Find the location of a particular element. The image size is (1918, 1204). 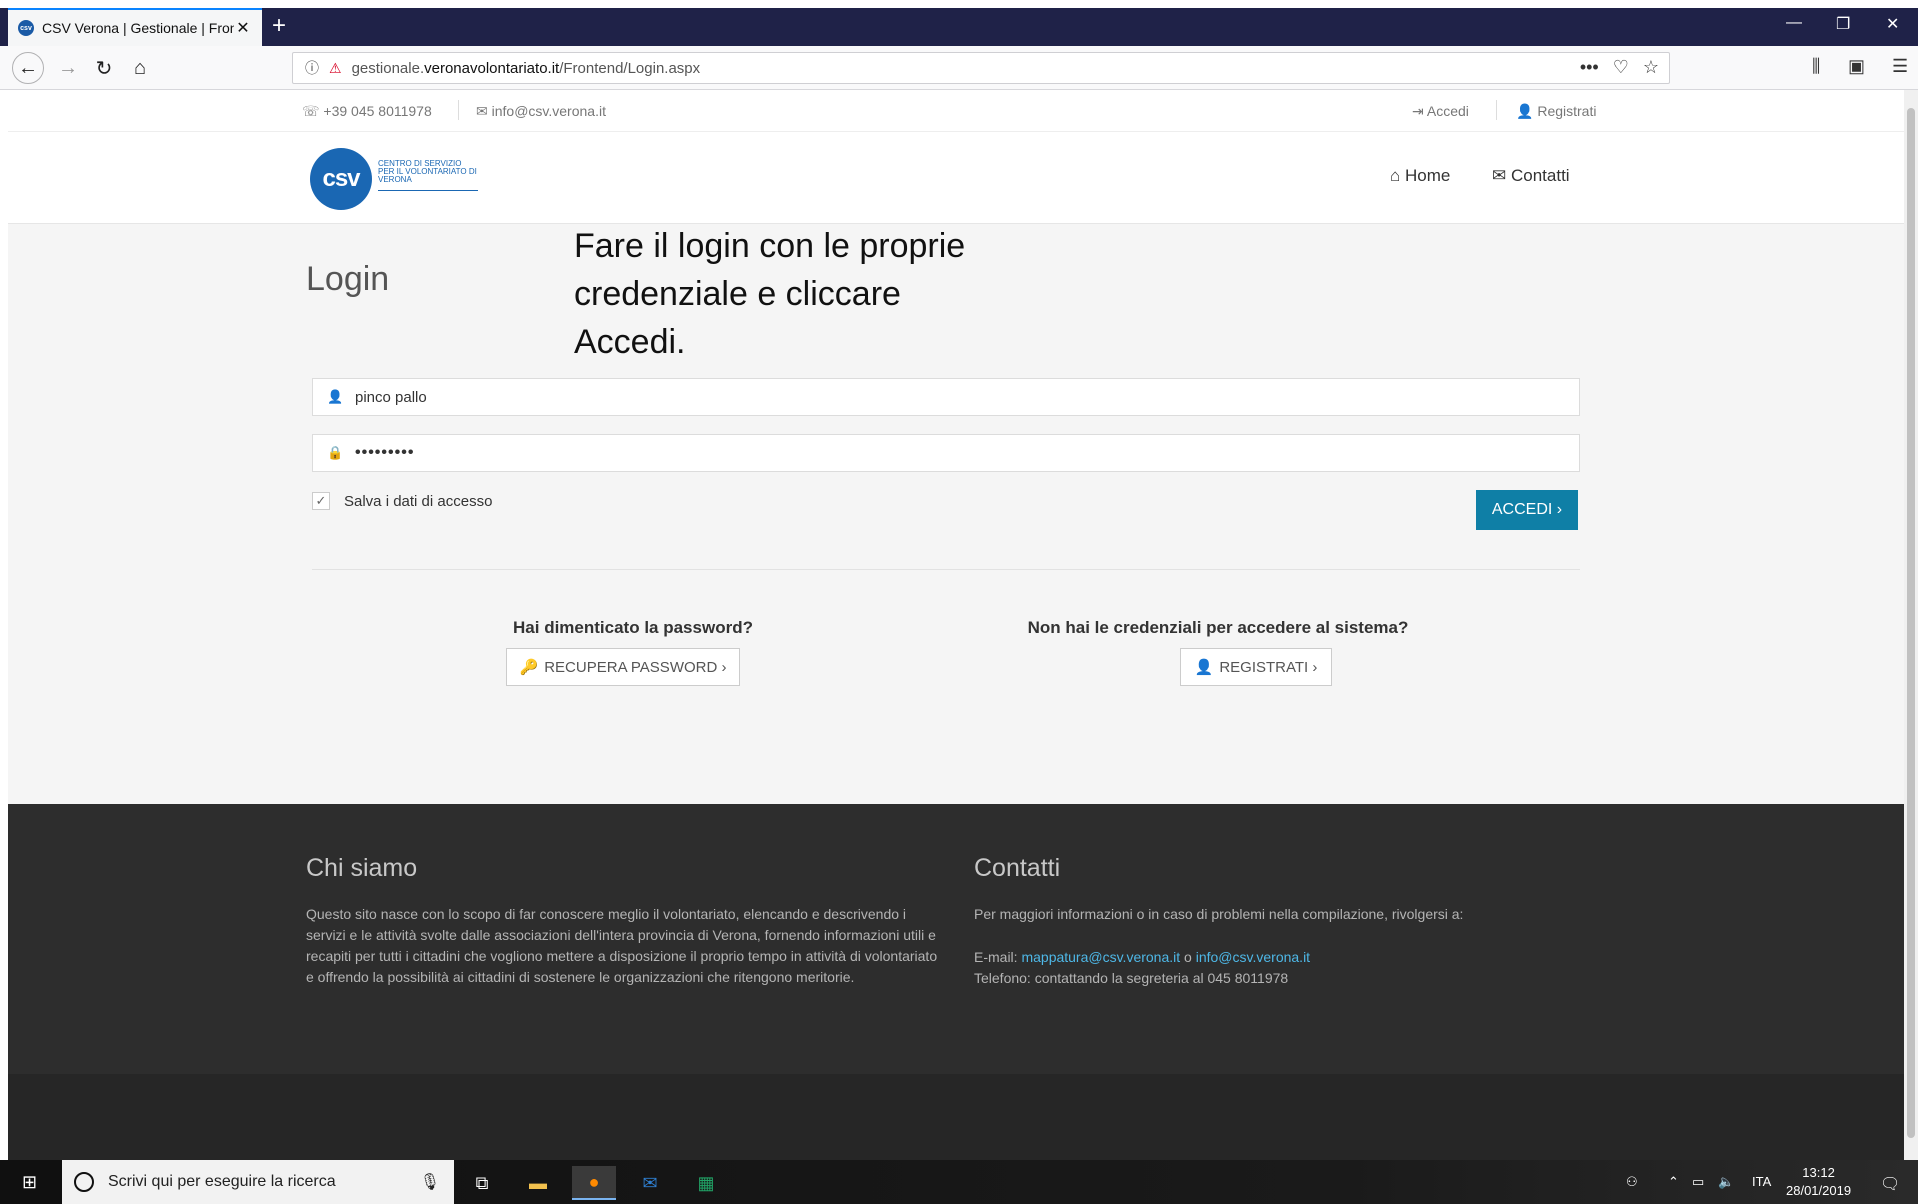

top-register-link: 👤 Registrati is located at coordinates (1556, 111).